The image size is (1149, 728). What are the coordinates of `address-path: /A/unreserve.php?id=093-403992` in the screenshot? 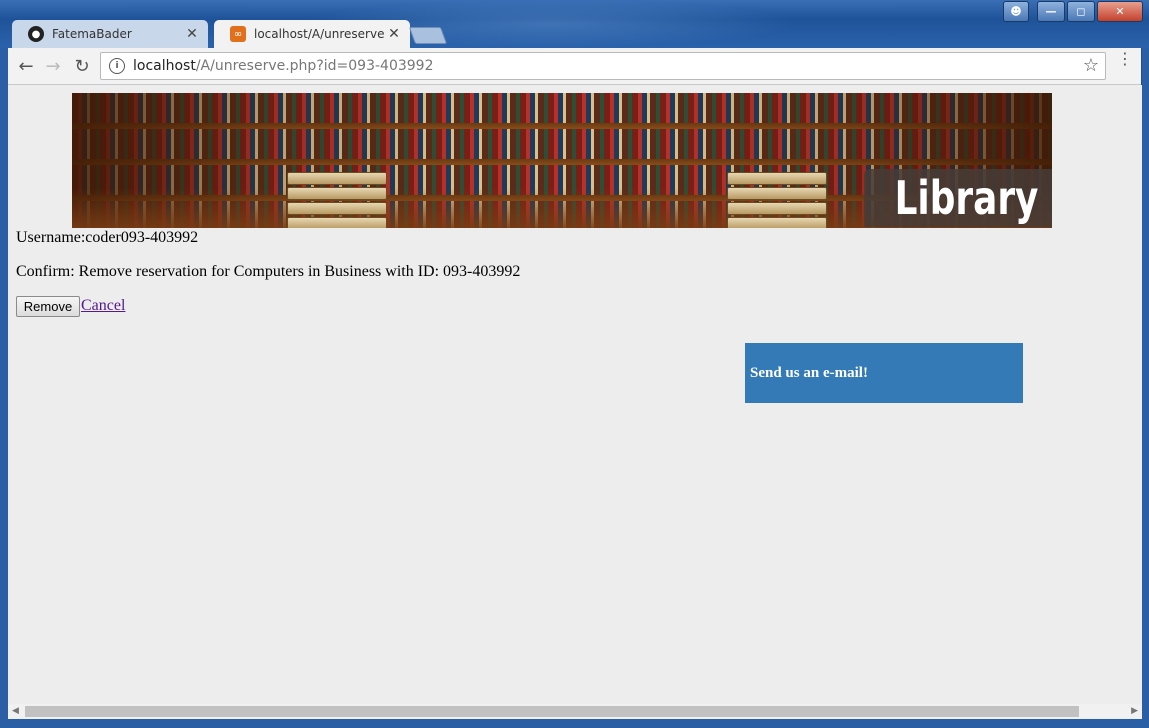 It's located at (314, 66).